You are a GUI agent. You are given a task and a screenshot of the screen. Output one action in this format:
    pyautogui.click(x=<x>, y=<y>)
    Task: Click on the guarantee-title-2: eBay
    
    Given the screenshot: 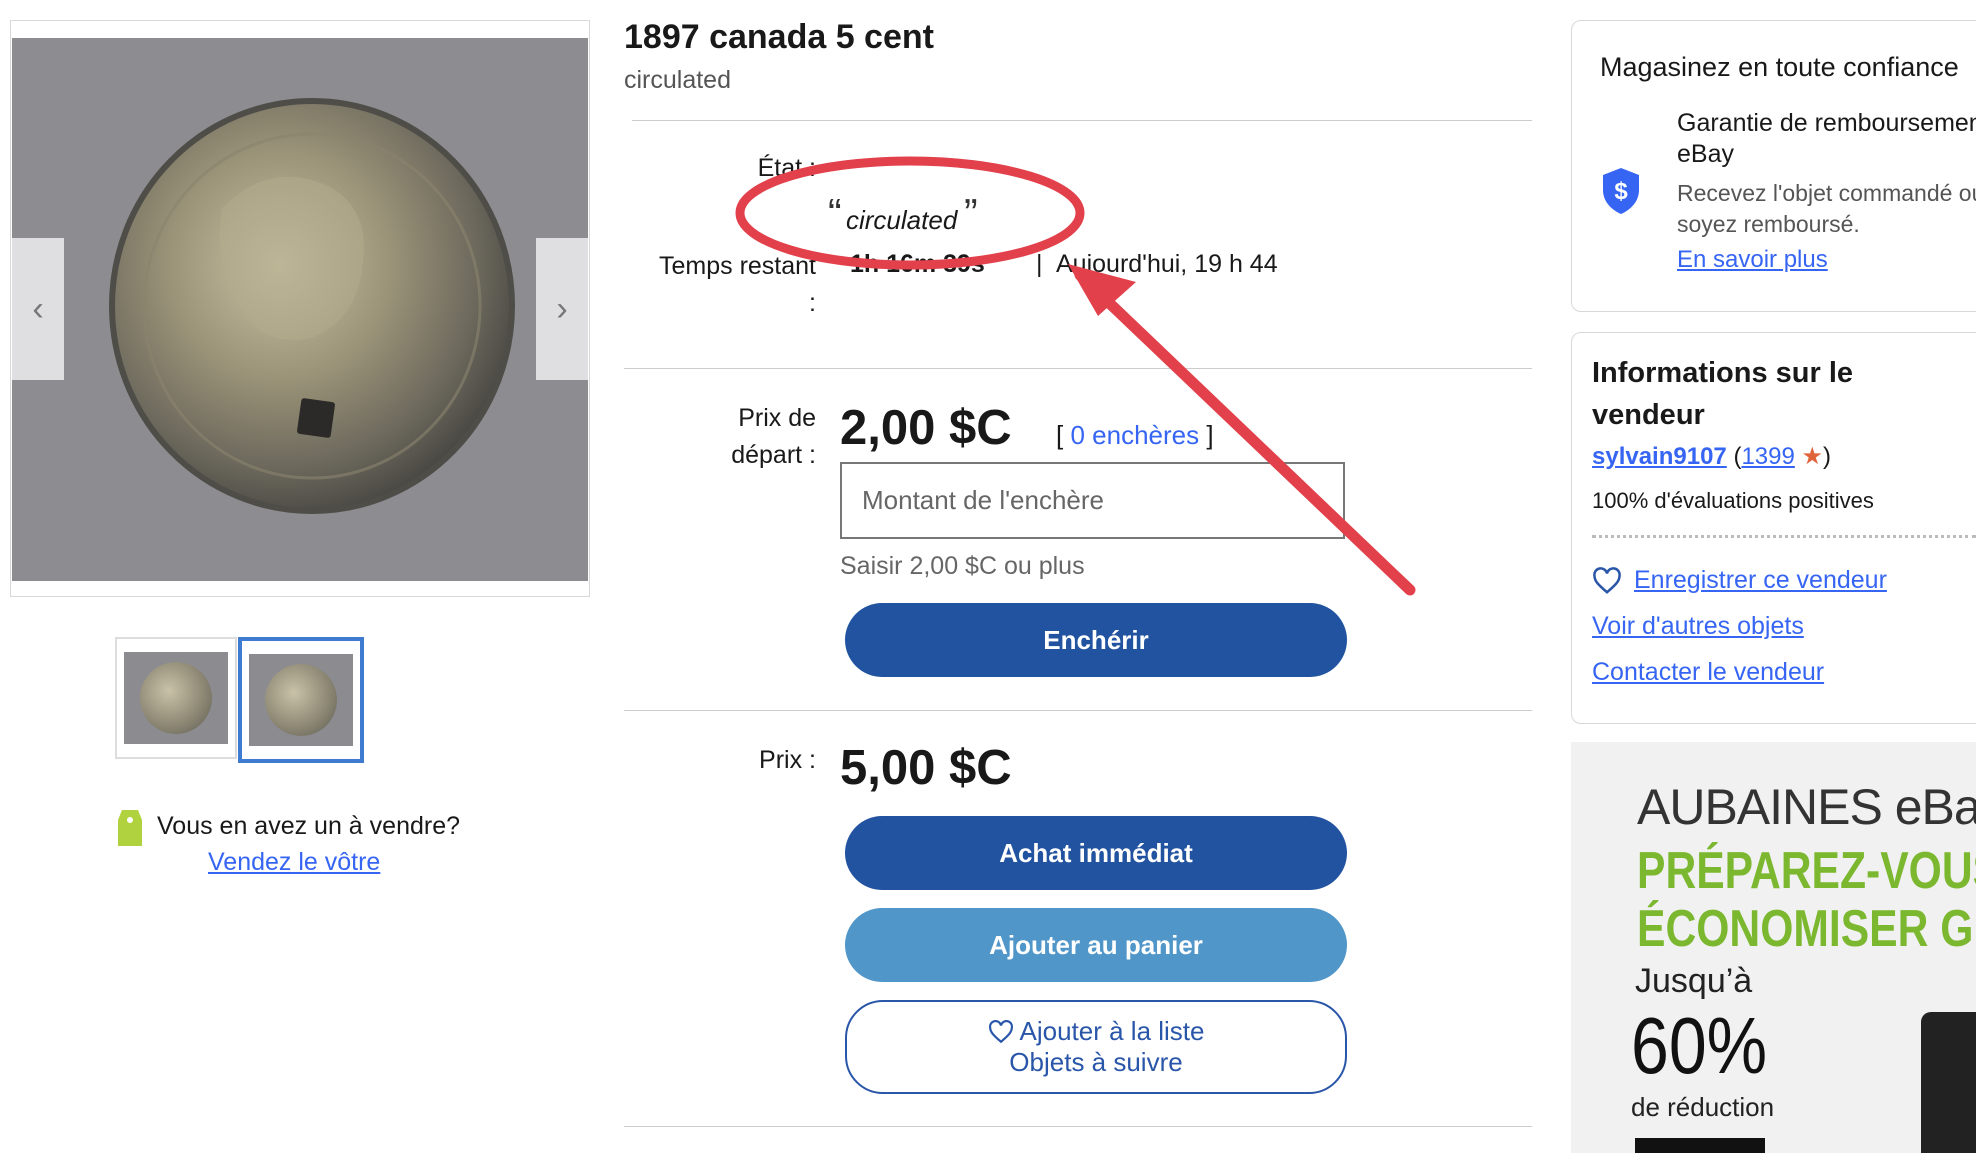 What is the action you would take?
    pyautogui.click(x=1705, y=154)
    